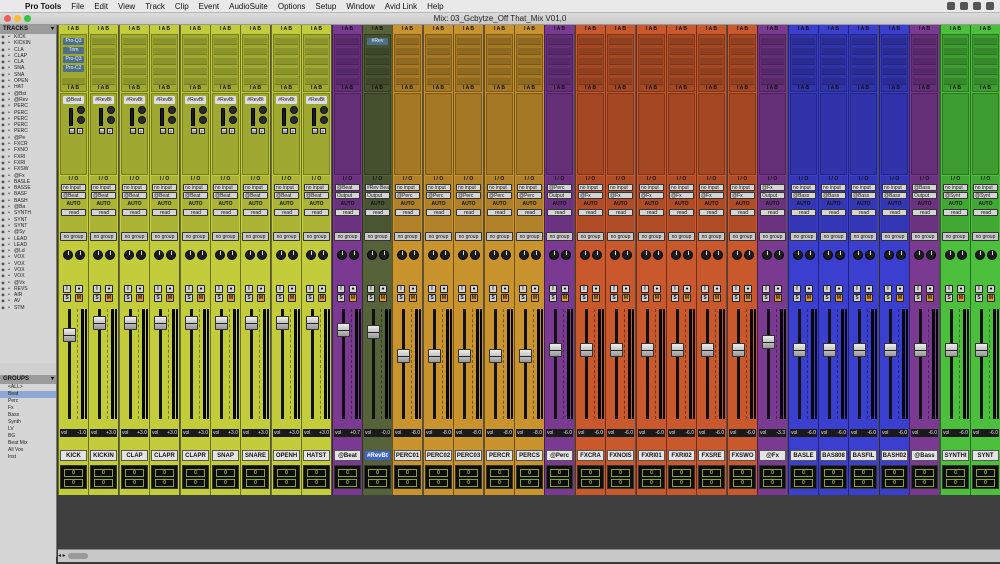  Describe the element at coordinates (28, 429) in the screenshot. I see `group-list-item: LV` at that location.